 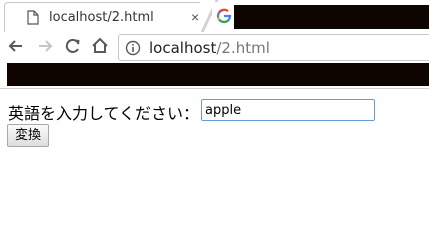 I want to click on redacted-tab-title, so click(x=331, y=17).